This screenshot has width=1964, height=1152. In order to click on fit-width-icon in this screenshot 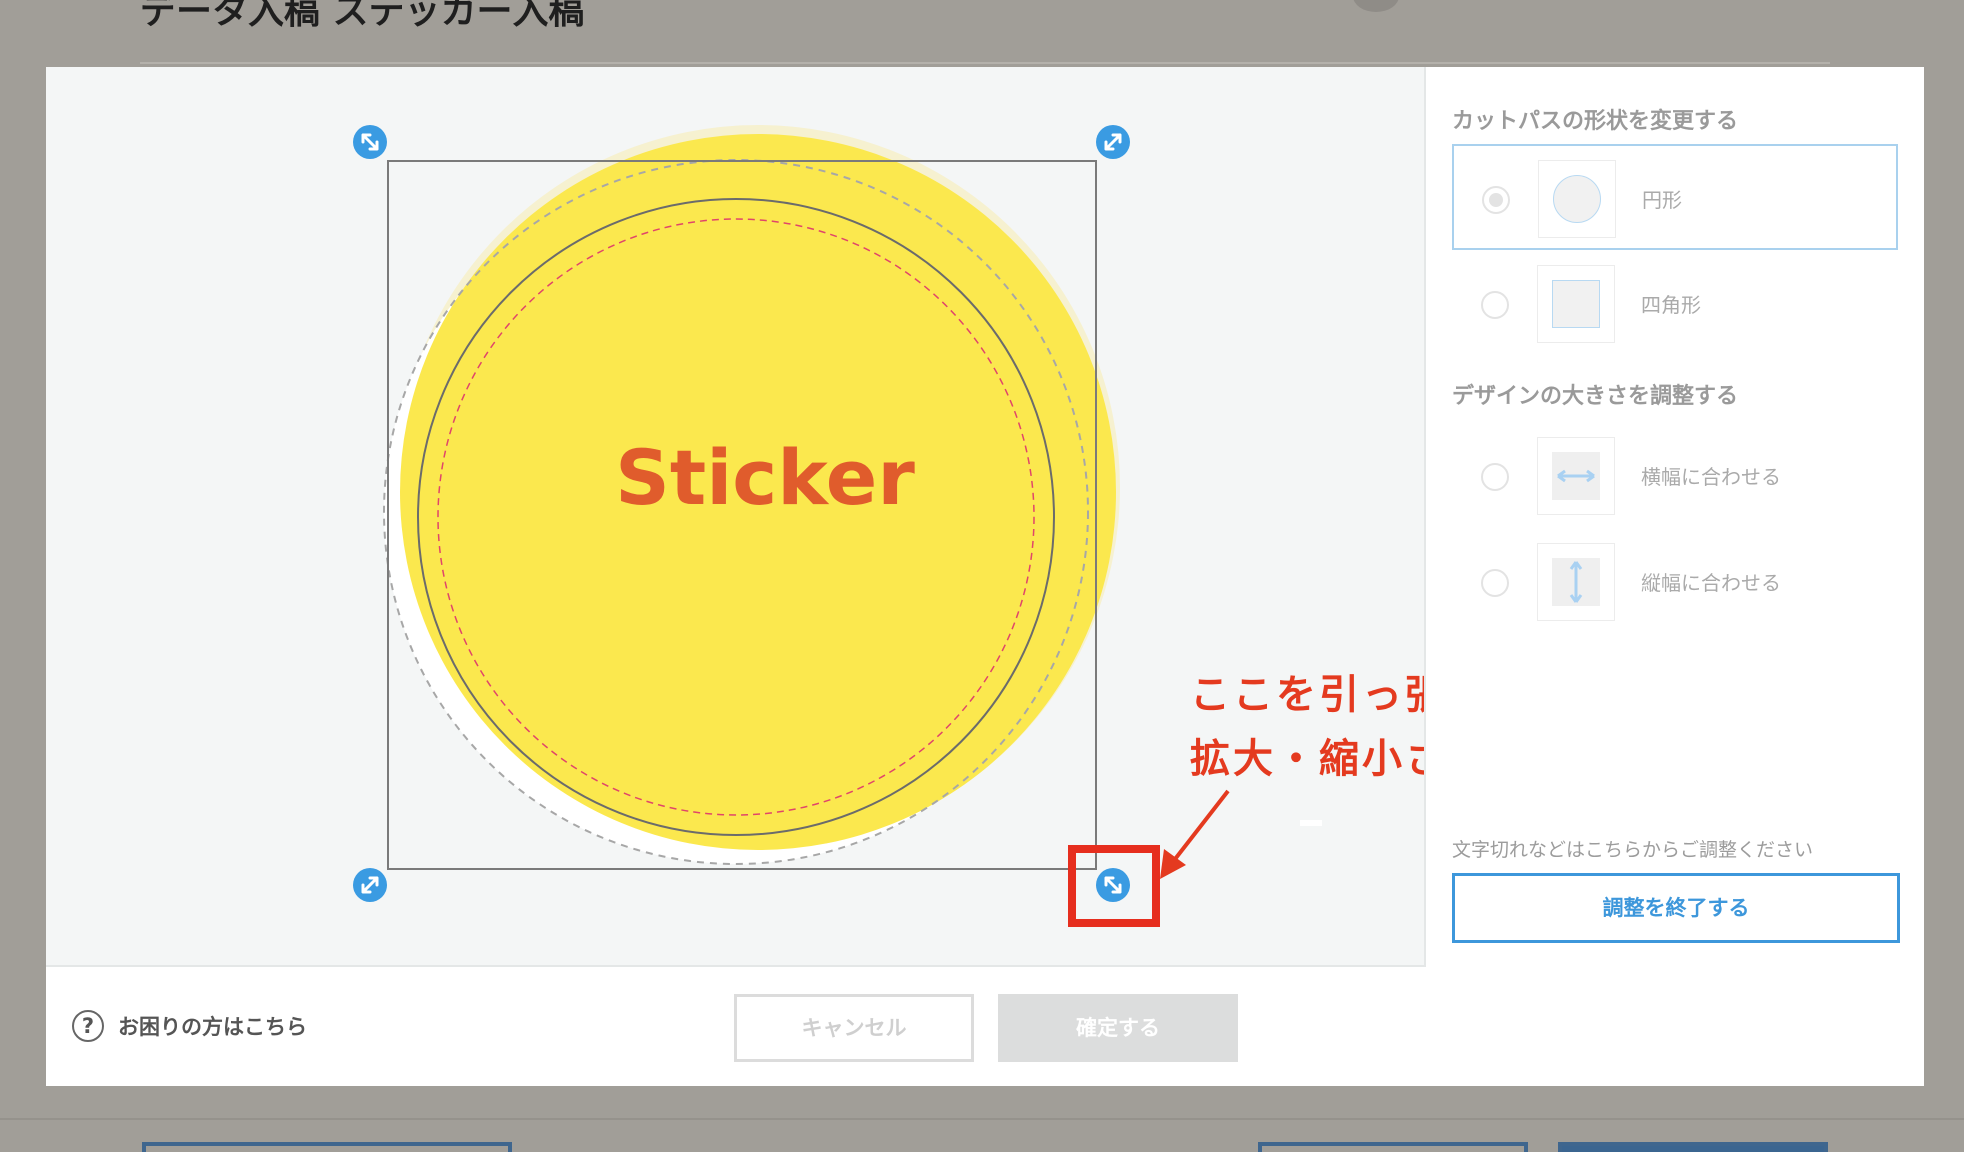, I will do `click(1576, 476)`.